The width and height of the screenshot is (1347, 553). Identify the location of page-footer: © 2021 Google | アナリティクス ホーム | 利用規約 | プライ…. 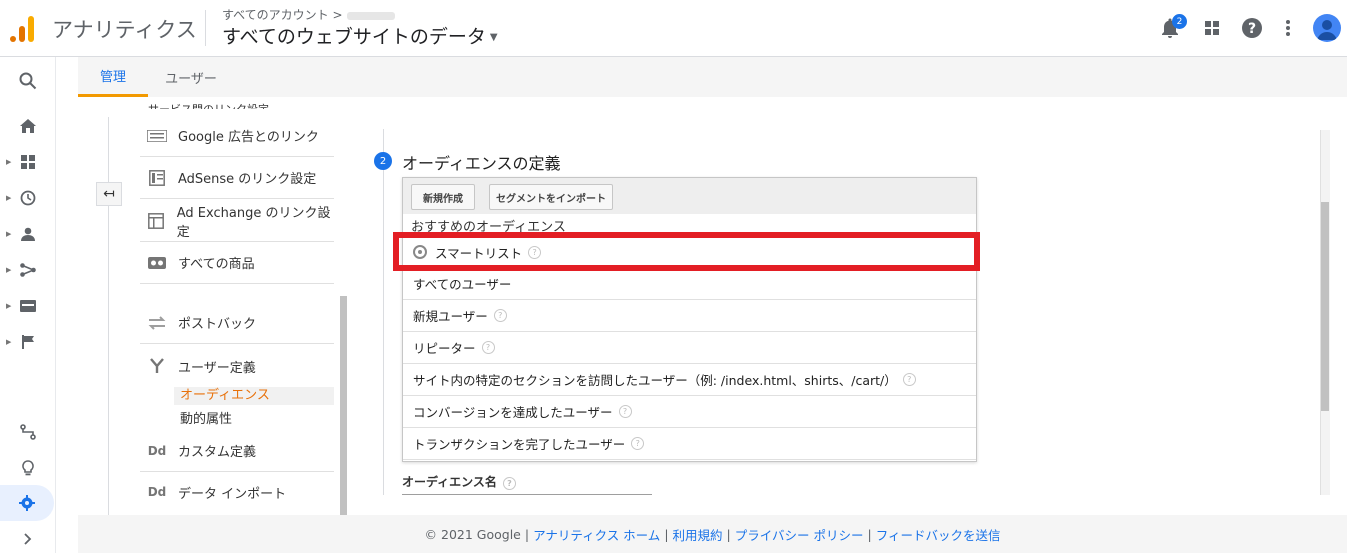
(712, 534).